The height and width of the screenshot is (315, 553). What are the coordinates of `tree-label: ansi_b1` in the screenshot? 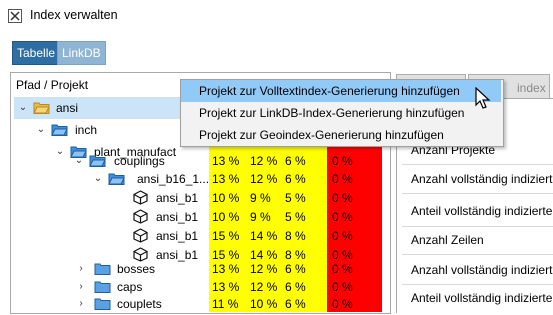 It's located at (177, 255).